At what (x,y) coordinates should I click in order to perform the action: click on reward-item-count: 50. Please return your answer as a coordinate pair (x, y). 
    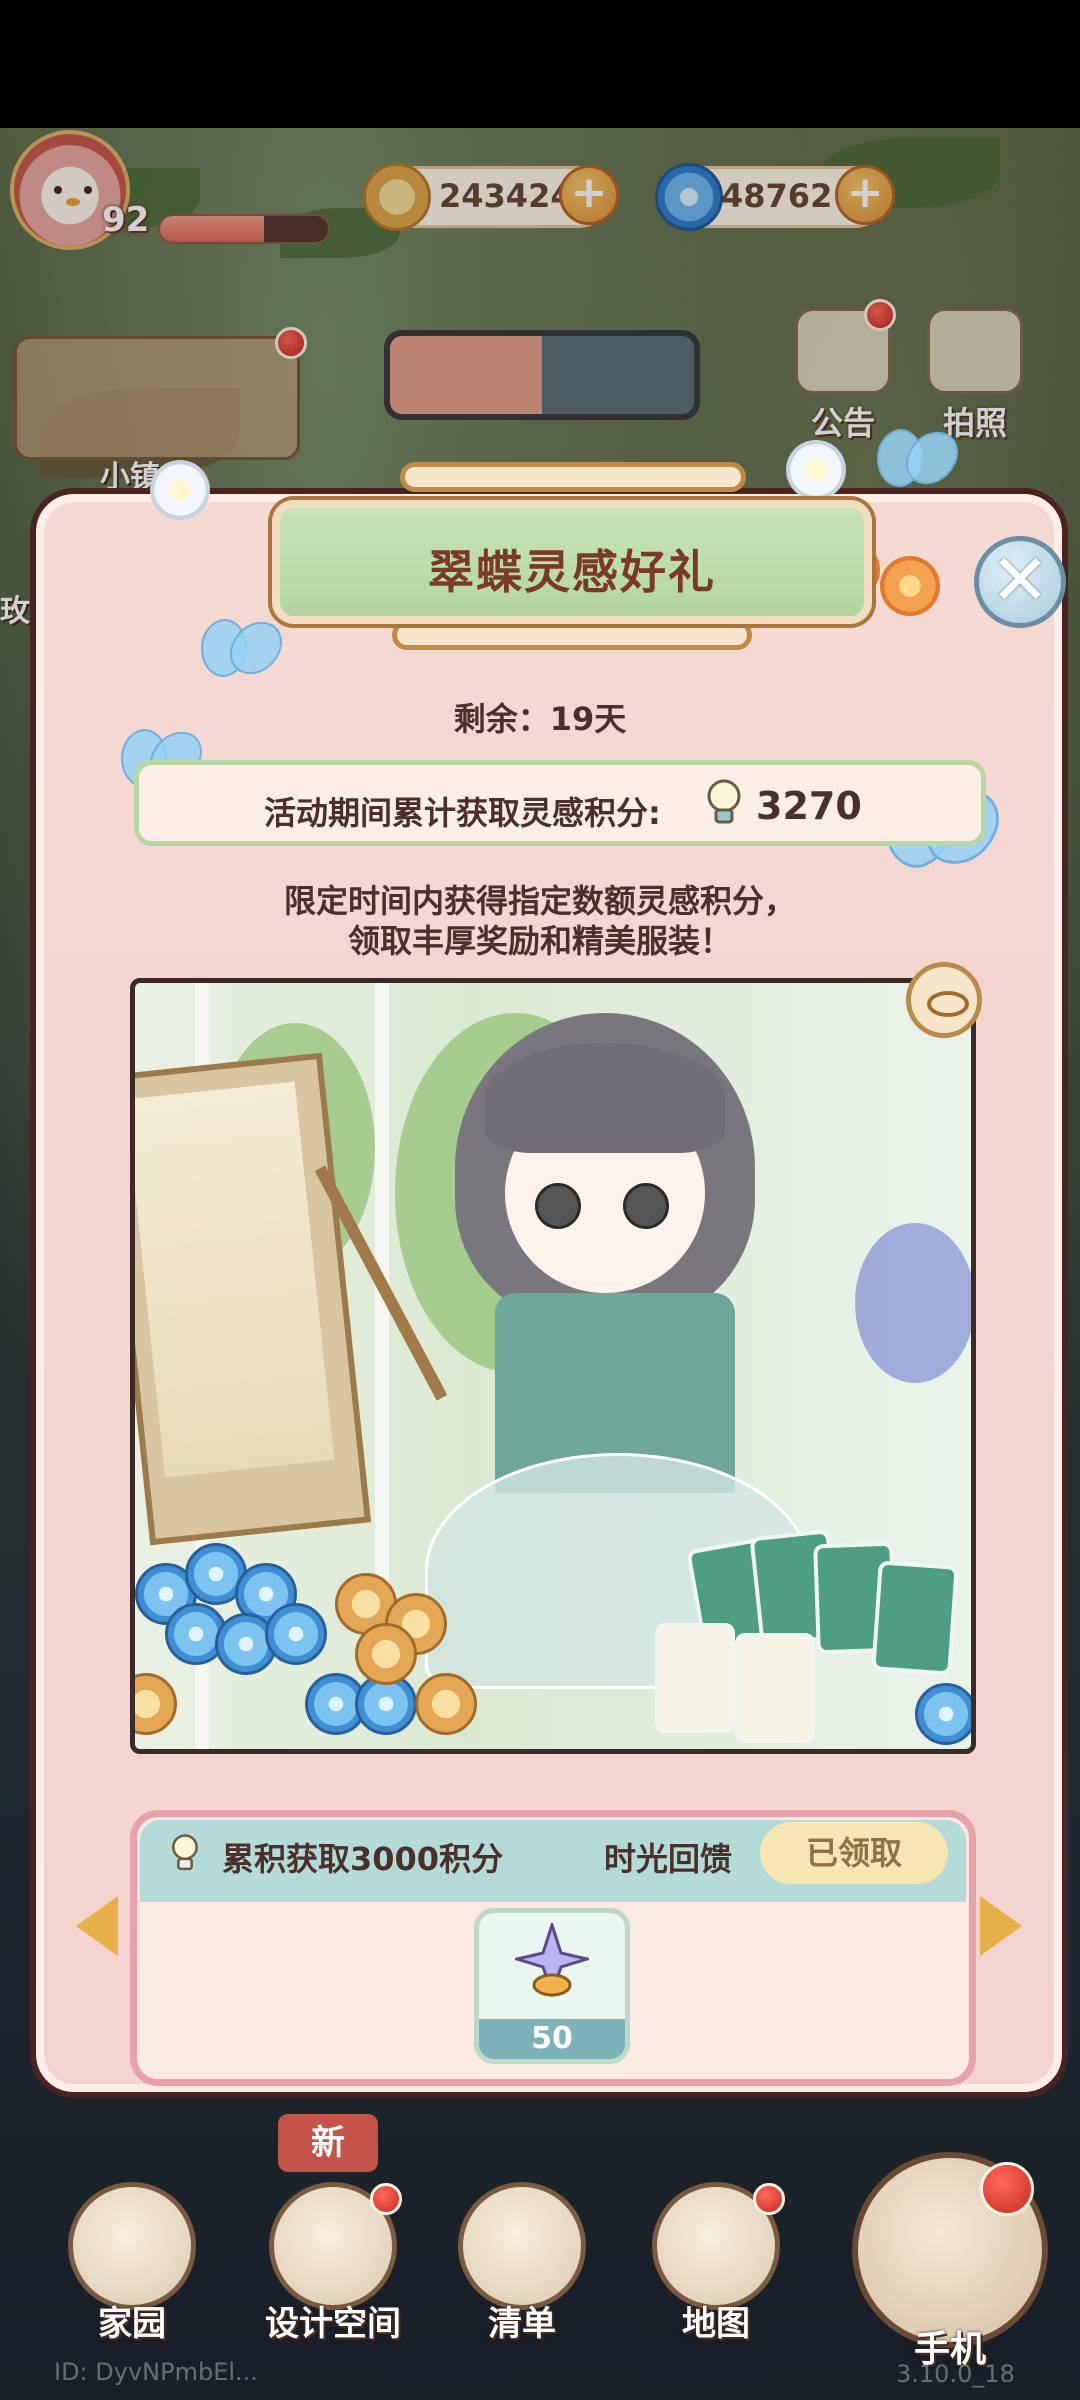
    Looking at the image, I should click on (552, 2039).